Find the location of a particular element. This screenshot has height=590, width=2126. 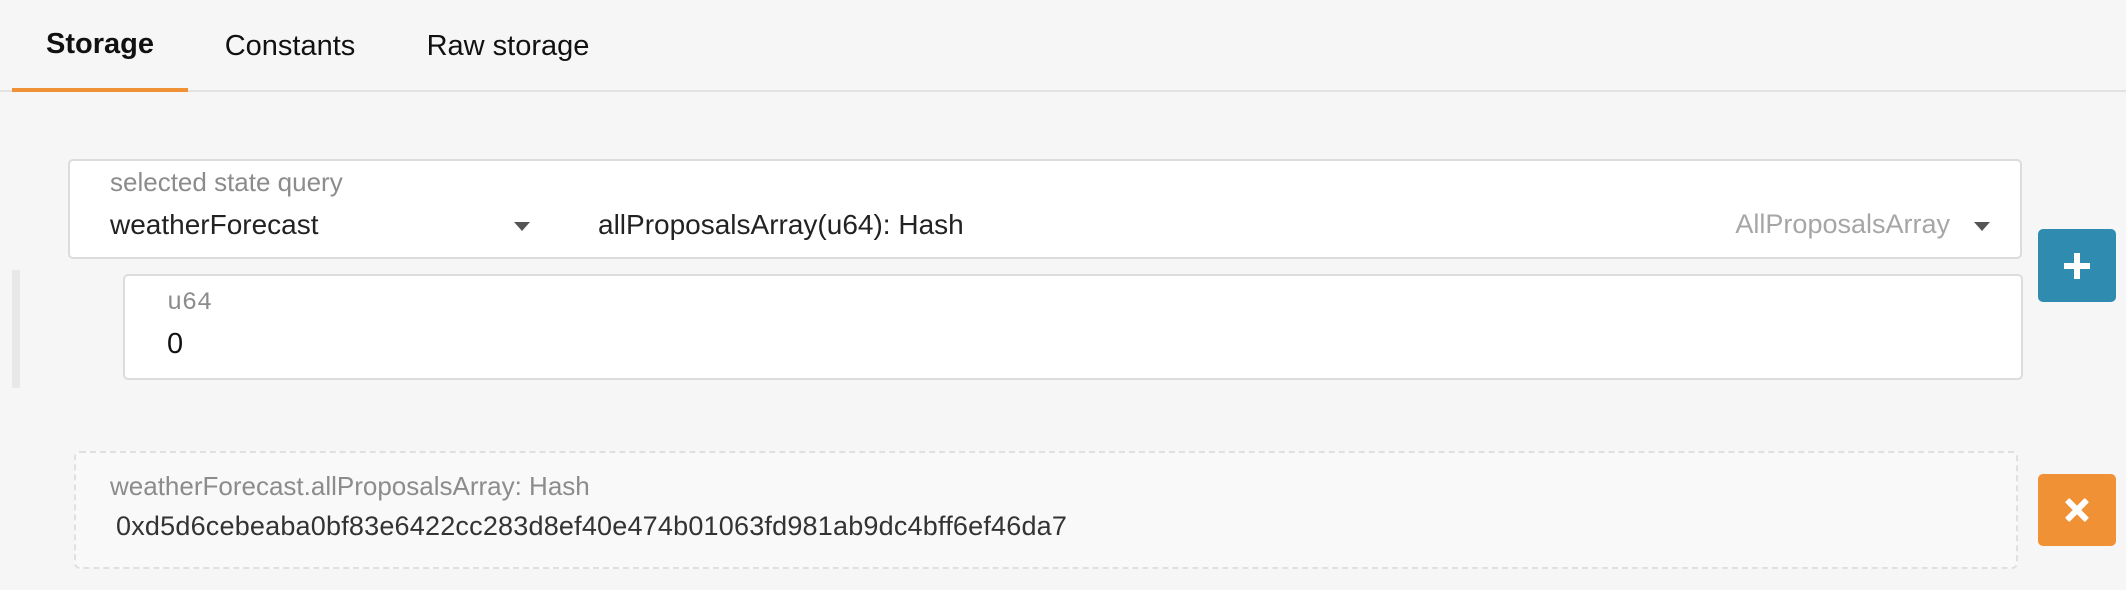

add-query-button is located at coordinates (2077, 265).